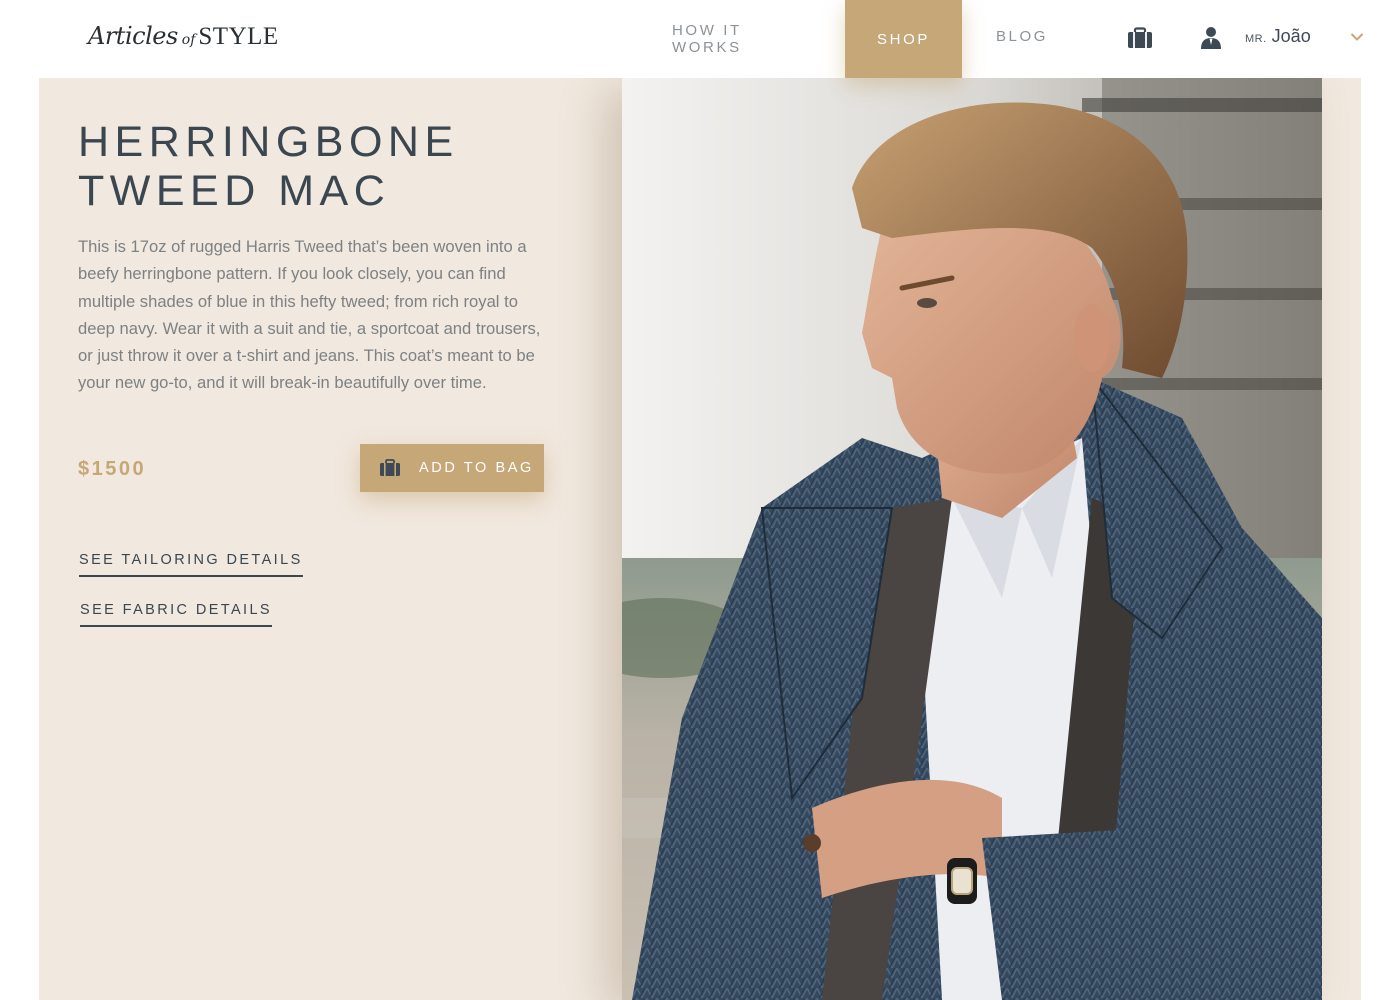  What do you see at coordinates (112, 469) in the screenshot?
I see `product-price: $1500` at bounding box center [112, 469].